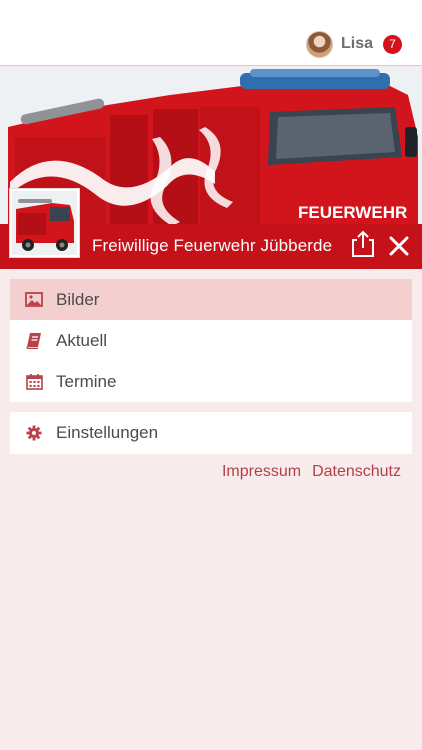 The width and height of the screenshot is (422, 750). I want to click on close-button, so click(399, 246).